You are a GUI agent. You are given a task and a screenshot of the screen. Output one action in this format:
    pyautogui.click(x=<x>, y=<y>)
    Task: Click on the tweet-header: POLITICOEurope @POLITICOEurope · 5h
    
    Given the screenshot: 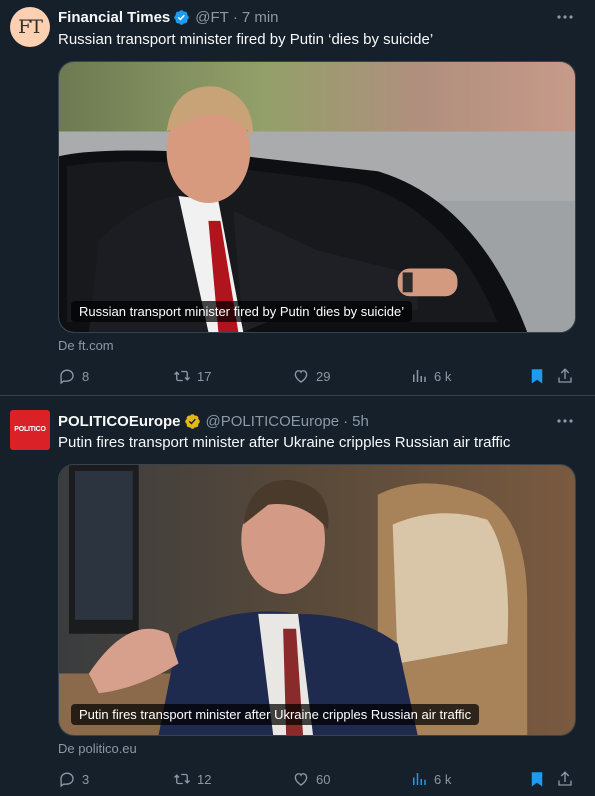 What is the action you would take?
    pyautogui.click(x=213, y=421)
    